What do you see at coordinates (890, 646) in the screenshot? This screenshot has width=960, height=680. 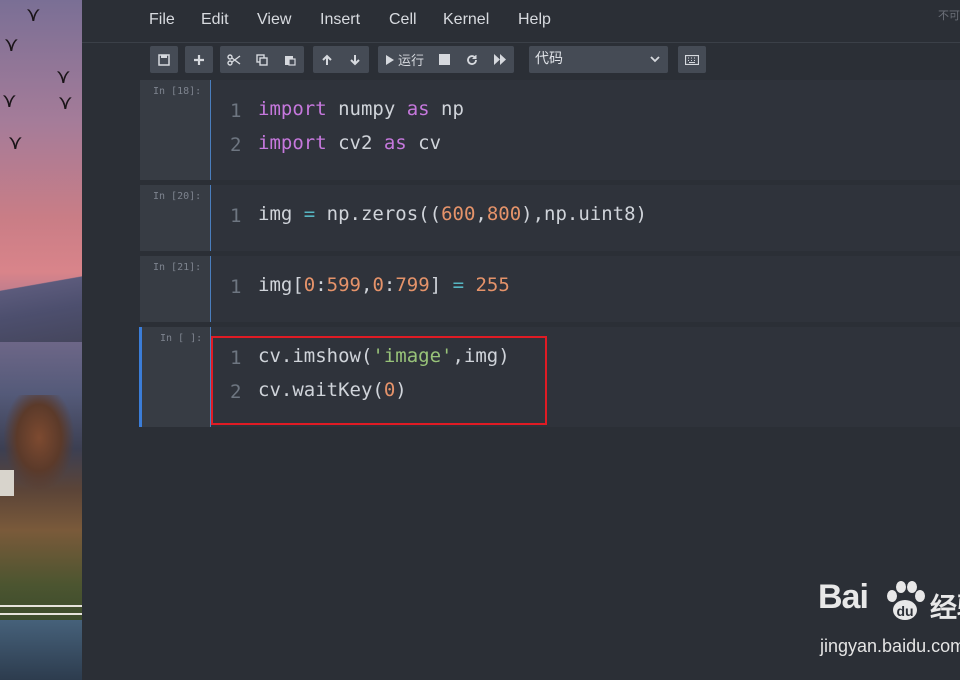 I see `watermark-url: jingyan.baidu.com` at bounding box center [890, 646].